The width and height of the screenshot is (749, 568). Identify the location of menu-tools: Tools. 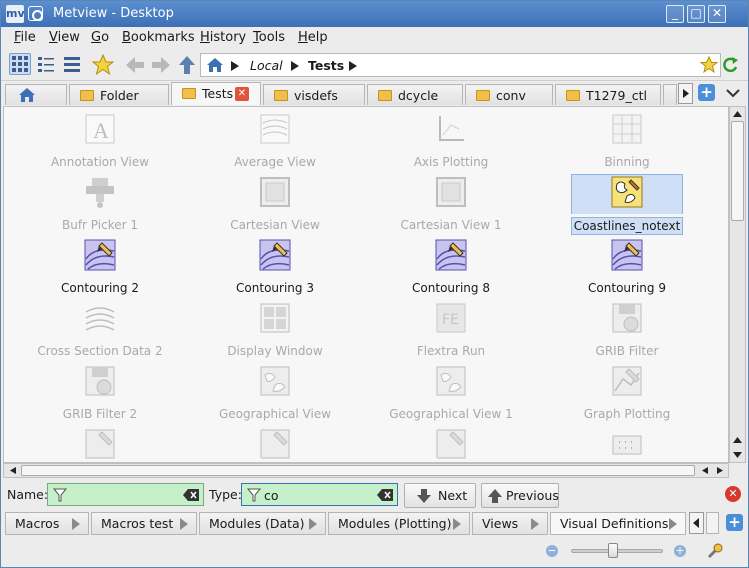
(269, 37).